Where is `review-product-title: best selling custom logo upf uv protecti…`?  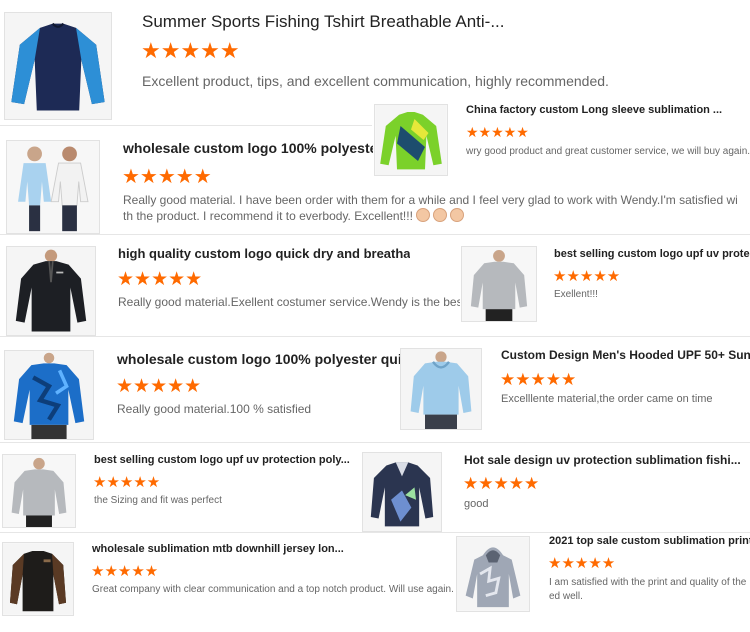
review-product-title: best selling custom logo upf uv protecti… is located at coordinates (222, 460).